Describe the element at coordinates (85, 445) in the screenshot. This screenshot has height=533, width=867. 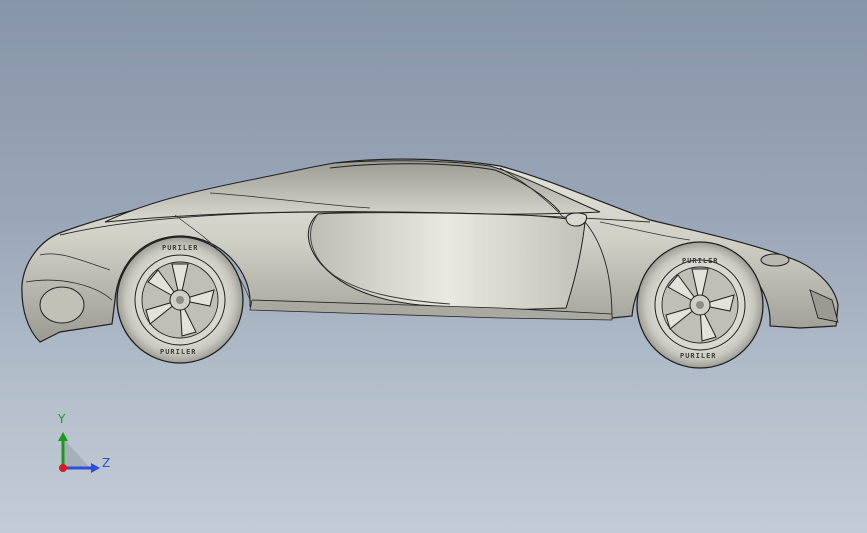
I see `reference-triad: Y Z` at that location.